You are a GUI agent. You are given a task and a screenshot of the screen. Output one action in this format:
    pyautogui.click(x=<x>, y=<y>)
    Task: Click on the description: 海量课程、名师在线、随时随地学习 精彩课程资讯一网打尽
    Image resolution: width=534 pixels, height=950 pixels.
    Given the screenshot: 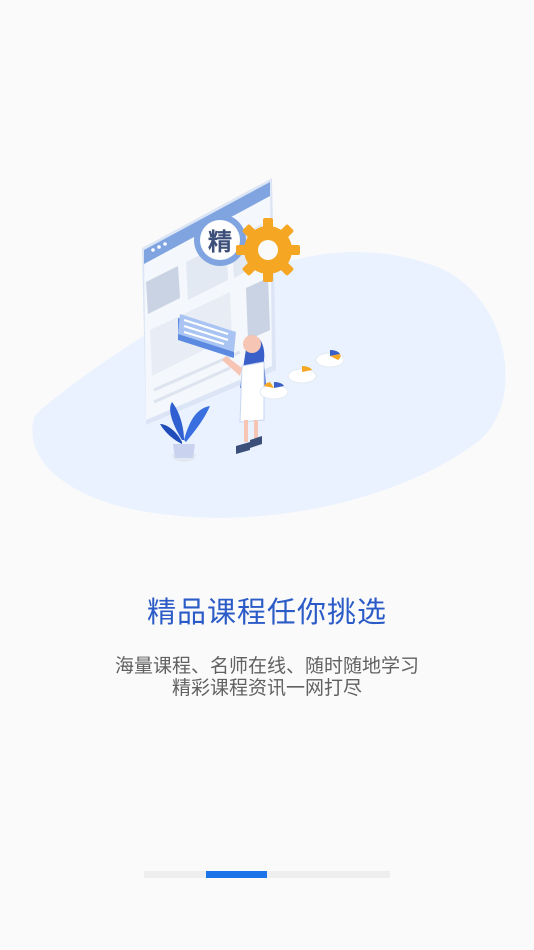 What is the action you would take?
    pyautogui.click(x=267, y=677)
    